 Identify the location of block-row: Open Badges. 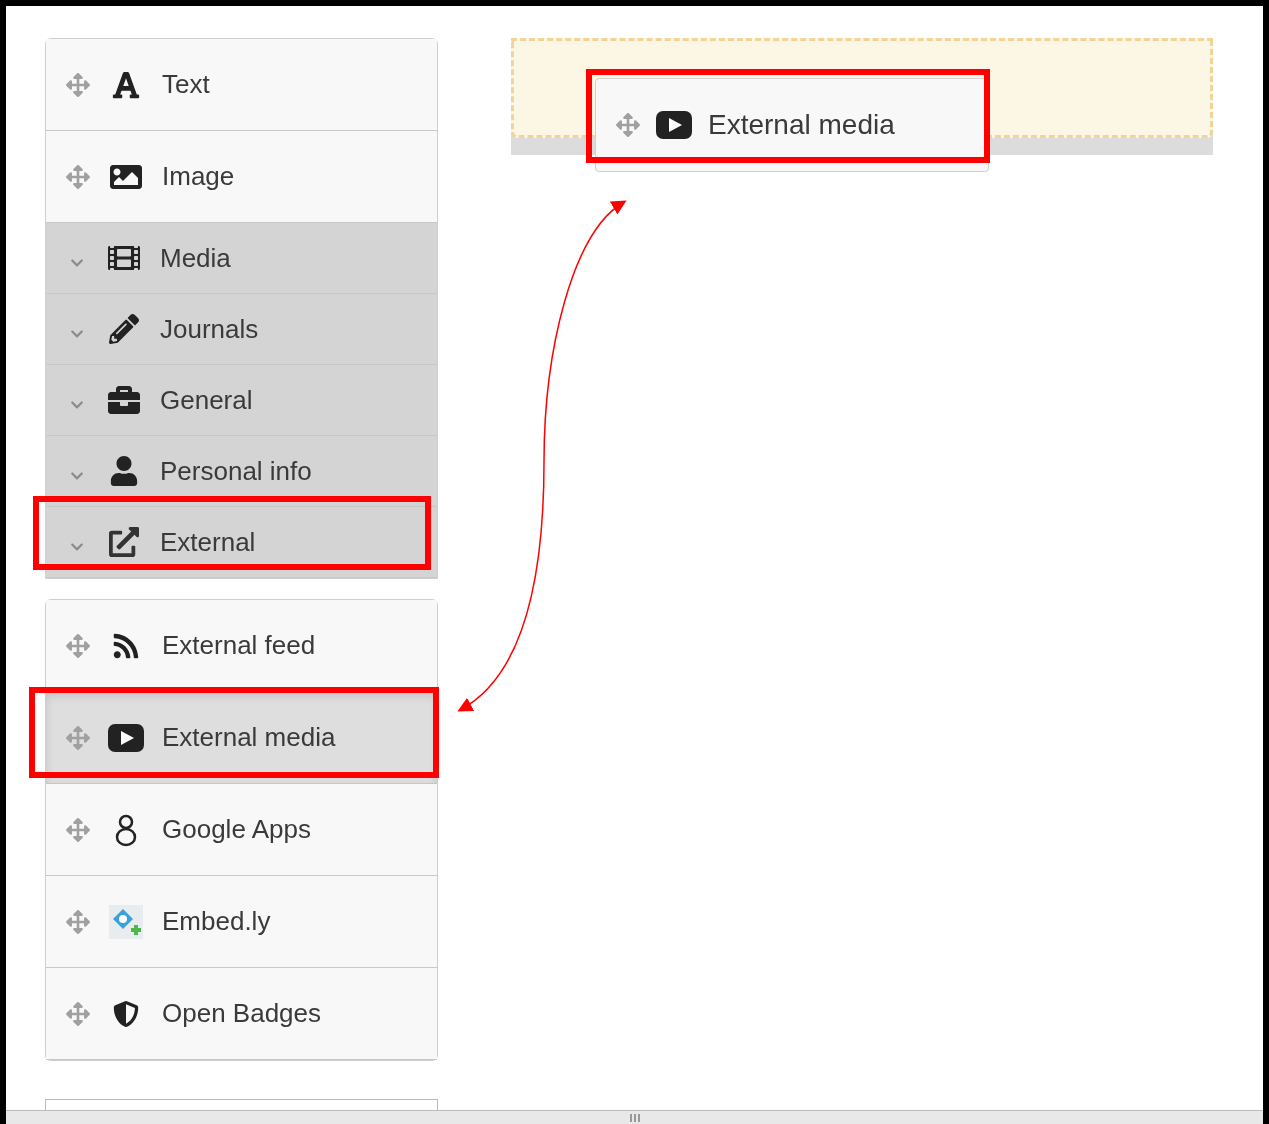
(241, 1014).